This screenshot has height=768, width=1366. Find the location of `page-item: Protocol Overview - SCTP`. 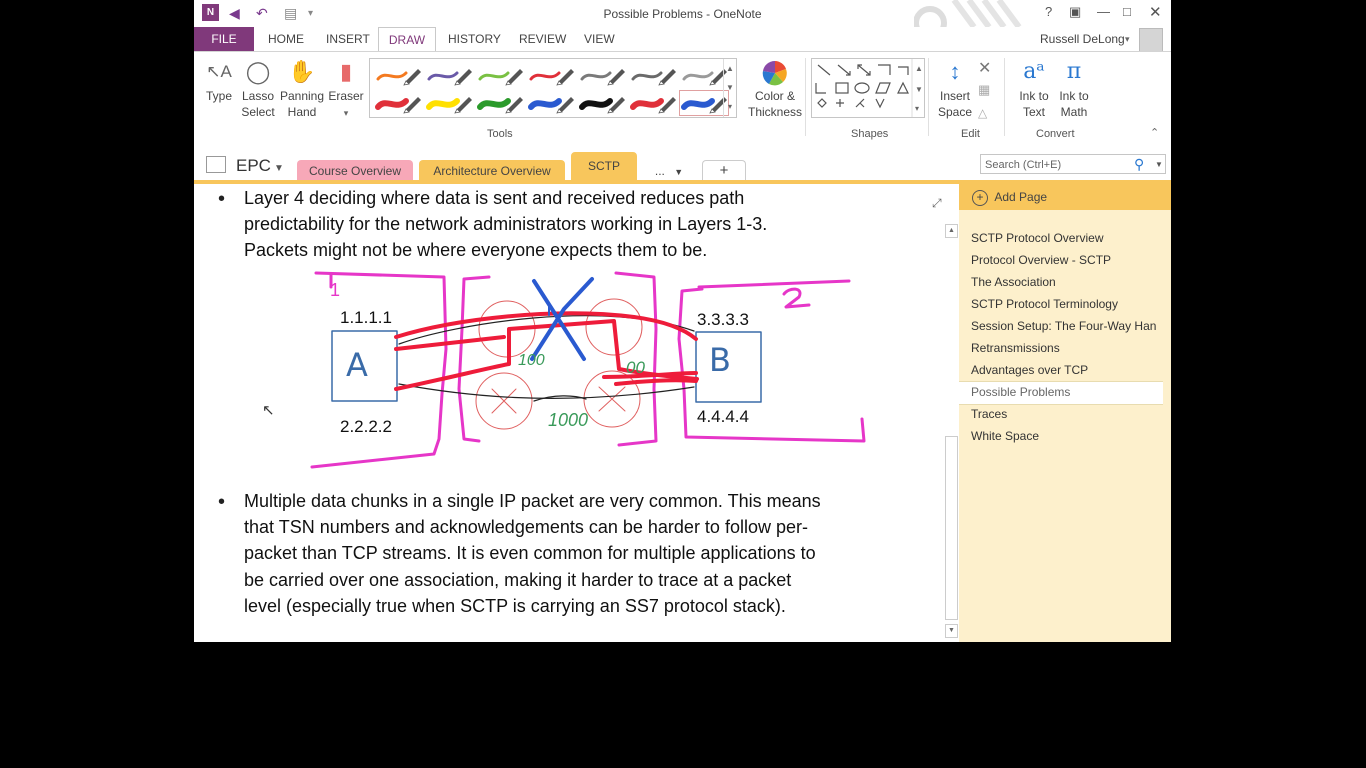

page-item: Protocol Overview - SCTP is located at coordinates (1041, 260).